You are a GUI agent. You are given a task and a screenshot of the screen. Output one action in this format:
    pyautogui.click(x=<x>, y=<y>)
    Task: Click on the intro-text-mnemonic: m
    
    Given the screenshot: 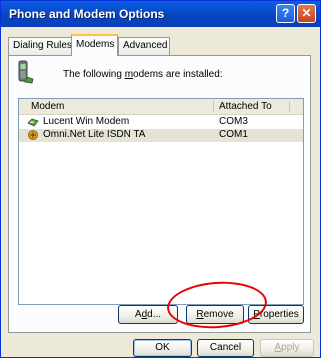 What is the action you would take?
    pyautogui.click(x=129, y=74)
    